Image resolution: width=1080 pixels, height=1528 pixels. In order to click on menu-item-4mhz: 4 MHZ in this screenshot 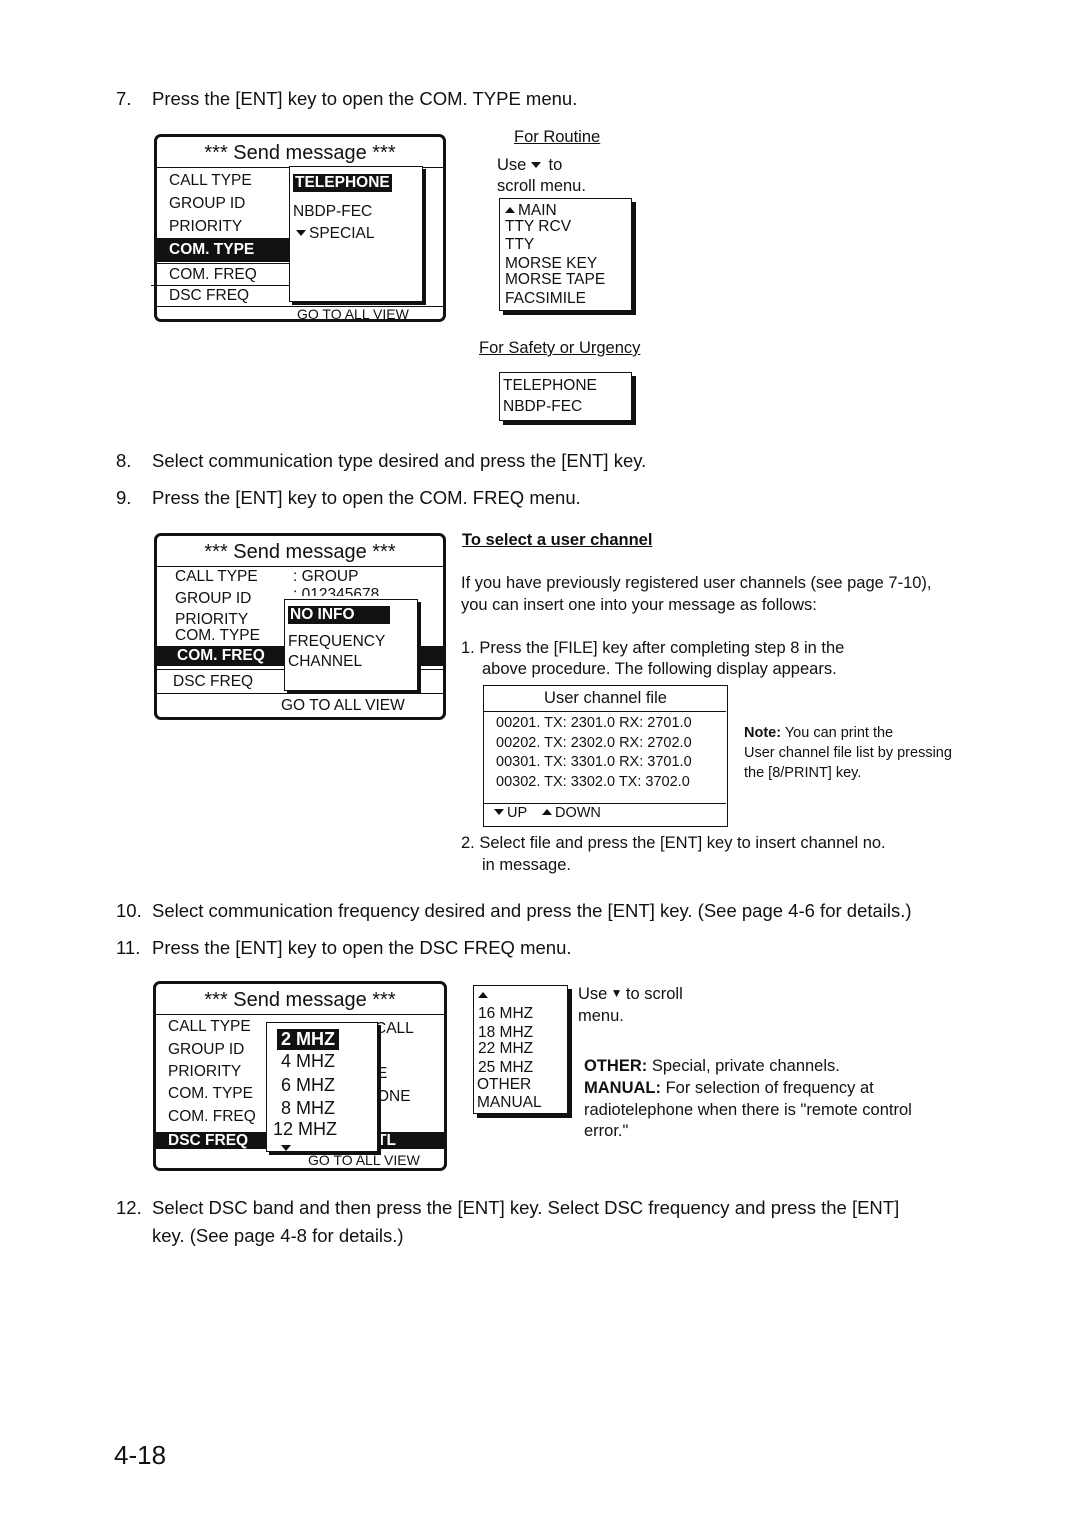, I will do `click(308, 1061)`.